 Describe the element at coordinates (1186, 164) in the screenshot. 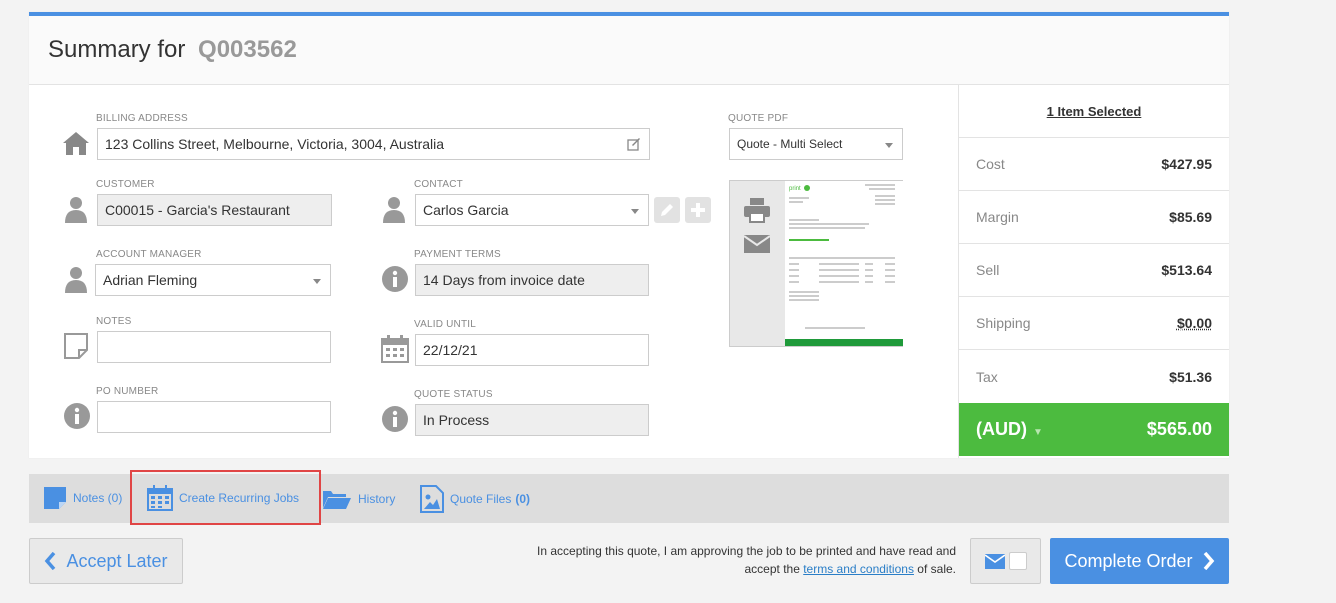

I see `cost-value: $427.95` at that location.